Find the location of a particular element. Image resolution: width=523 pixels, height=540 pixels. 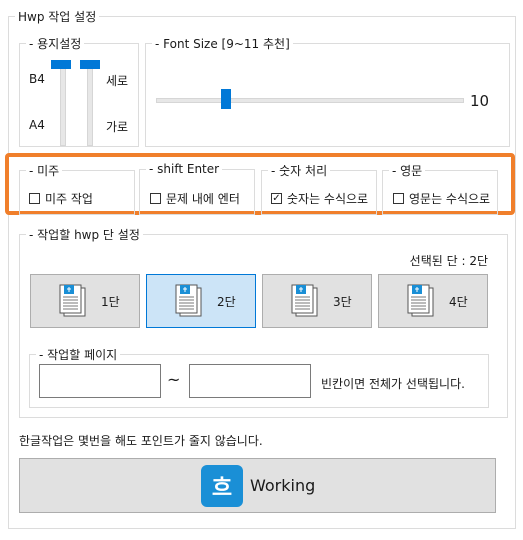

option-title-number: - 숫자 처리 is located at coordinates (299, 171).